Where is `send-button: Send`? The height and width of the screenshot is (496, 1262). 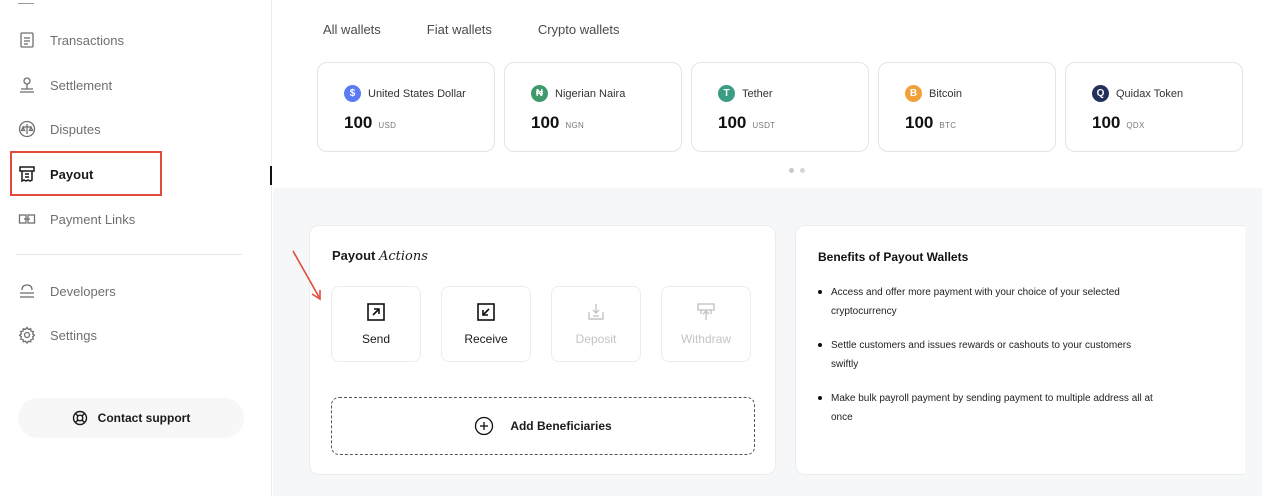
send-button: Send is located at coordinates (376, 324).